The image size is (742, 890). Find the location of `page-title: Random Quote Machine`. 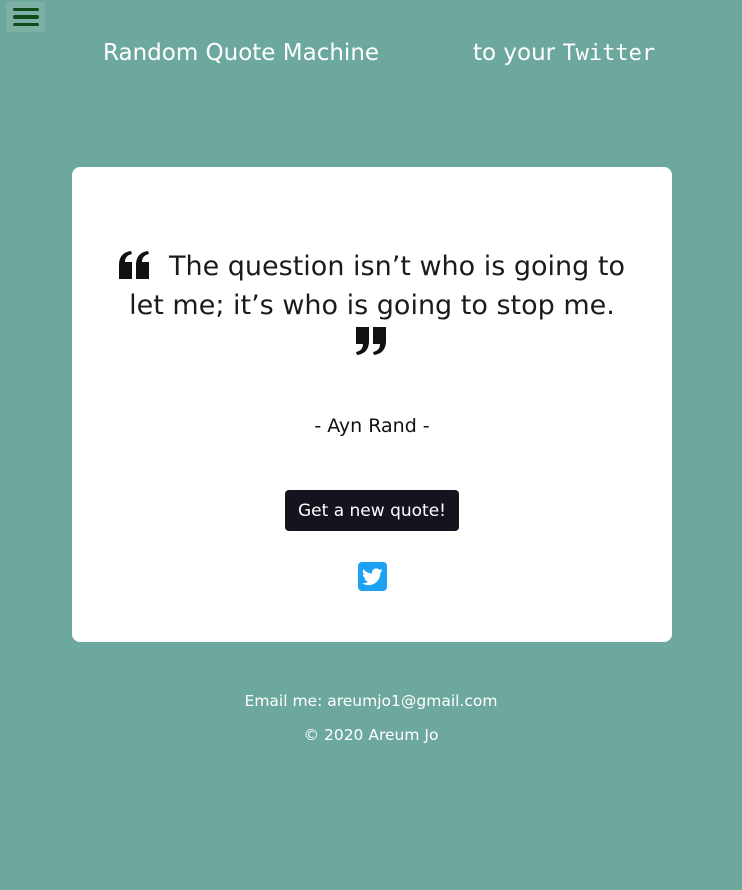

page-title: Random Quote Machine is located at coordinates (241, 53).